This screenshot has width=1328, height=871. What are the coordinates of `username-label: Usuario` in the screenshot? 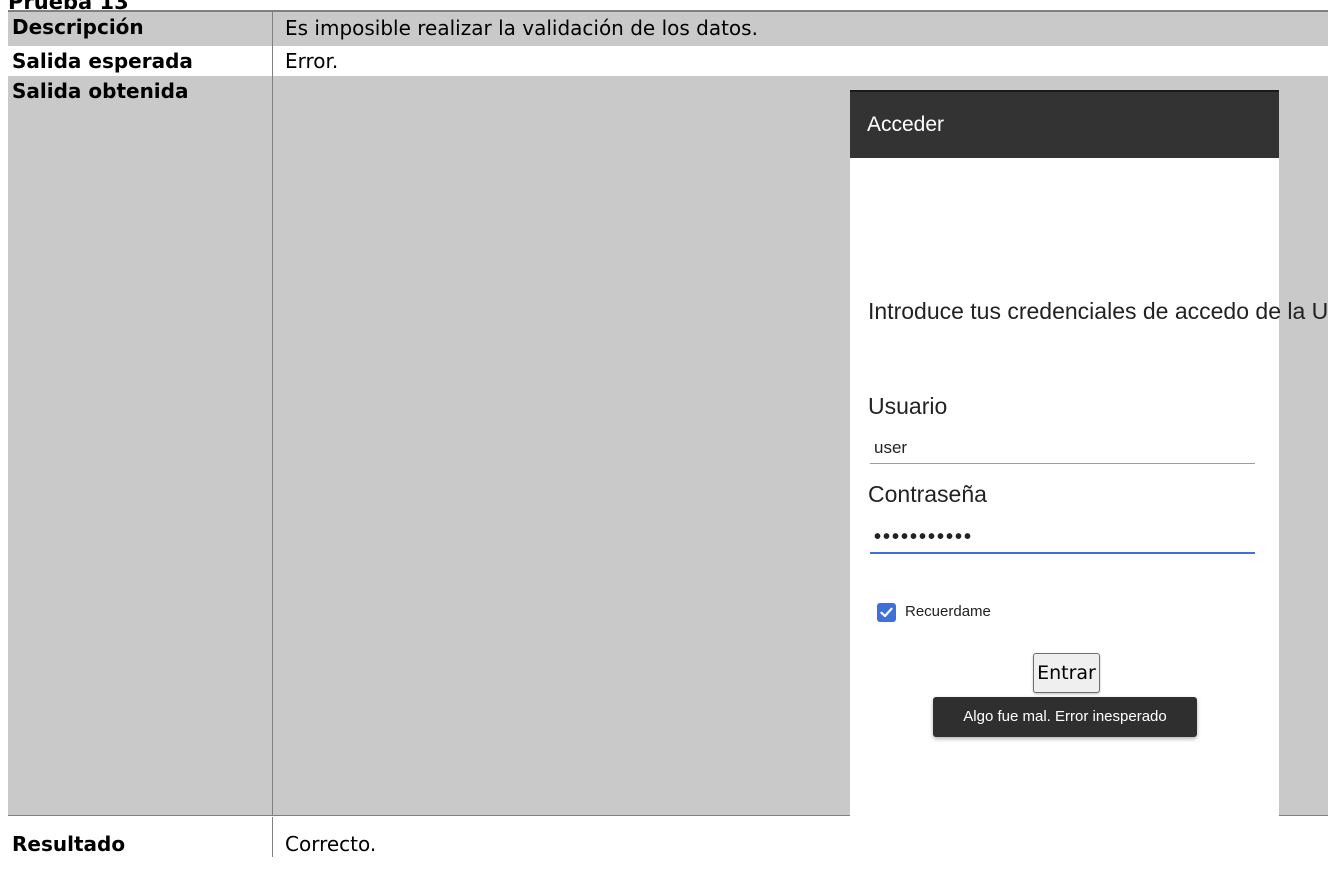 It's located at (908, 406).